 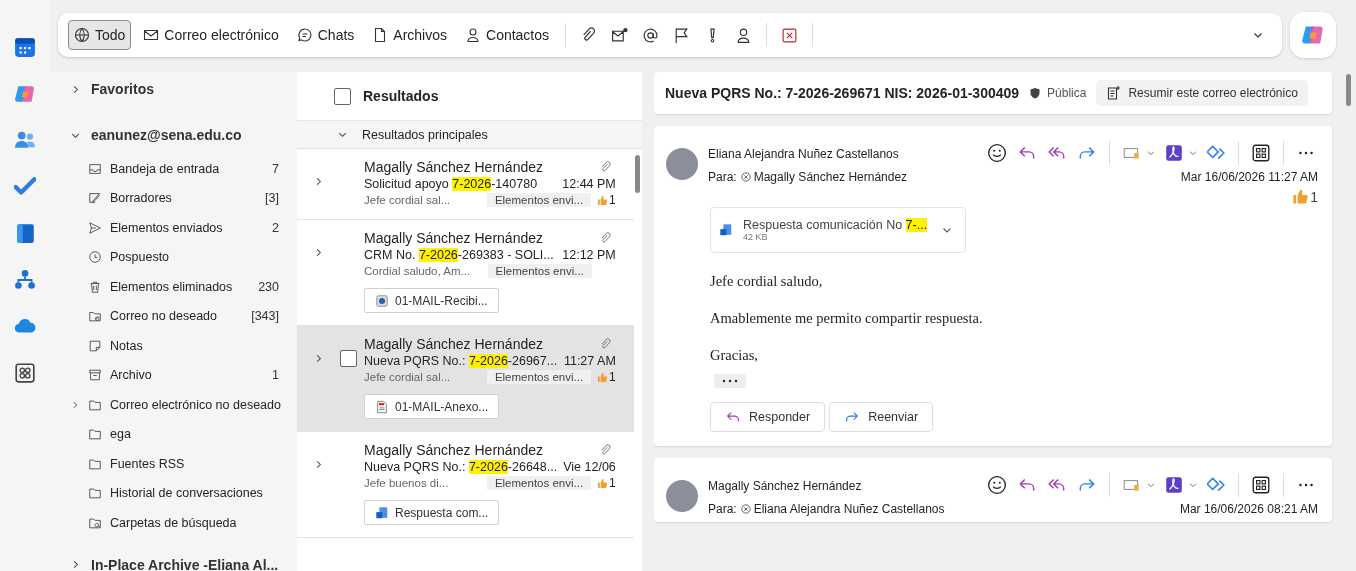 What do you see at coordinates (194, 345) in the screenshot?
I see `folder-item: Notas` at bounding box center [194, 345].